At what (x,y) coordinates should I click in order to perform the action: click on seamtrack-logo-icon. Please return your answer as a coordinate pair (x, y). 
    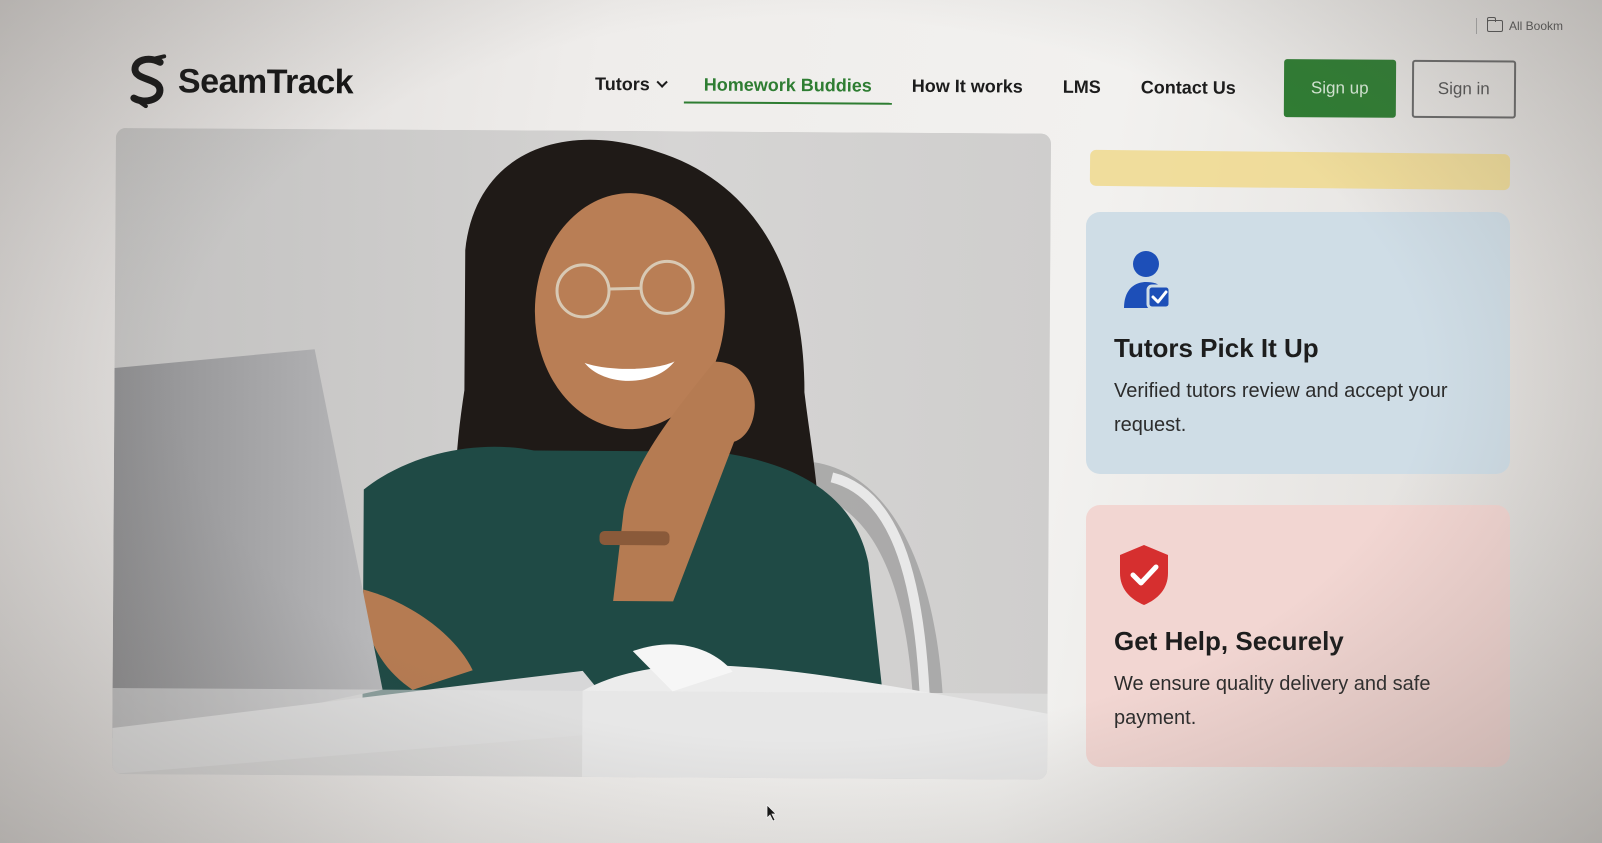
    Looking at the image, I should click on (148, 81).